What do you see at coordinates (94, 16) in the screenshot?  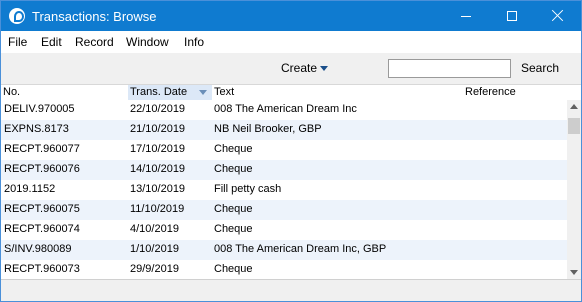 I see `window-title: Transactions: Browse` at bounding box center [94, 16].